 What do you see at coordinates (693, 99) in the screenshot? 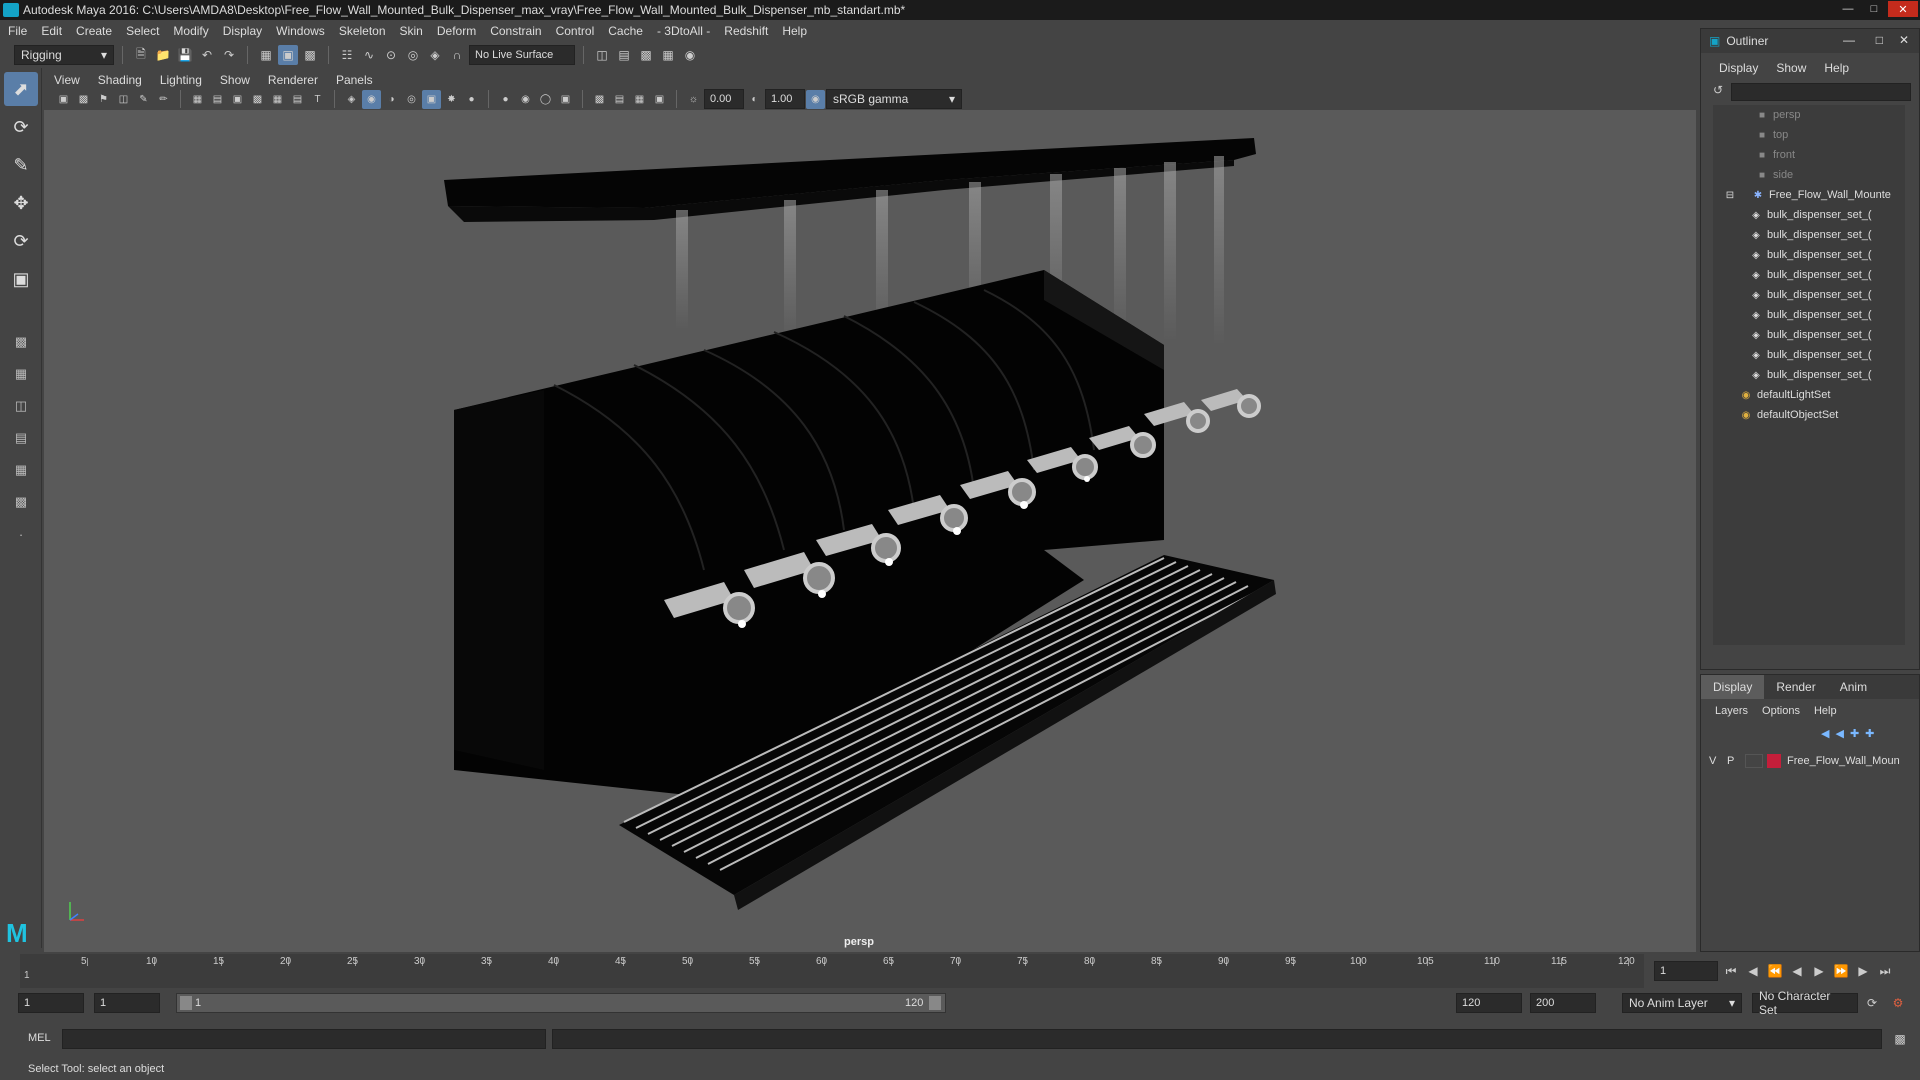
I see `exposure-icon: ☼` at bounding box center [693, 99].